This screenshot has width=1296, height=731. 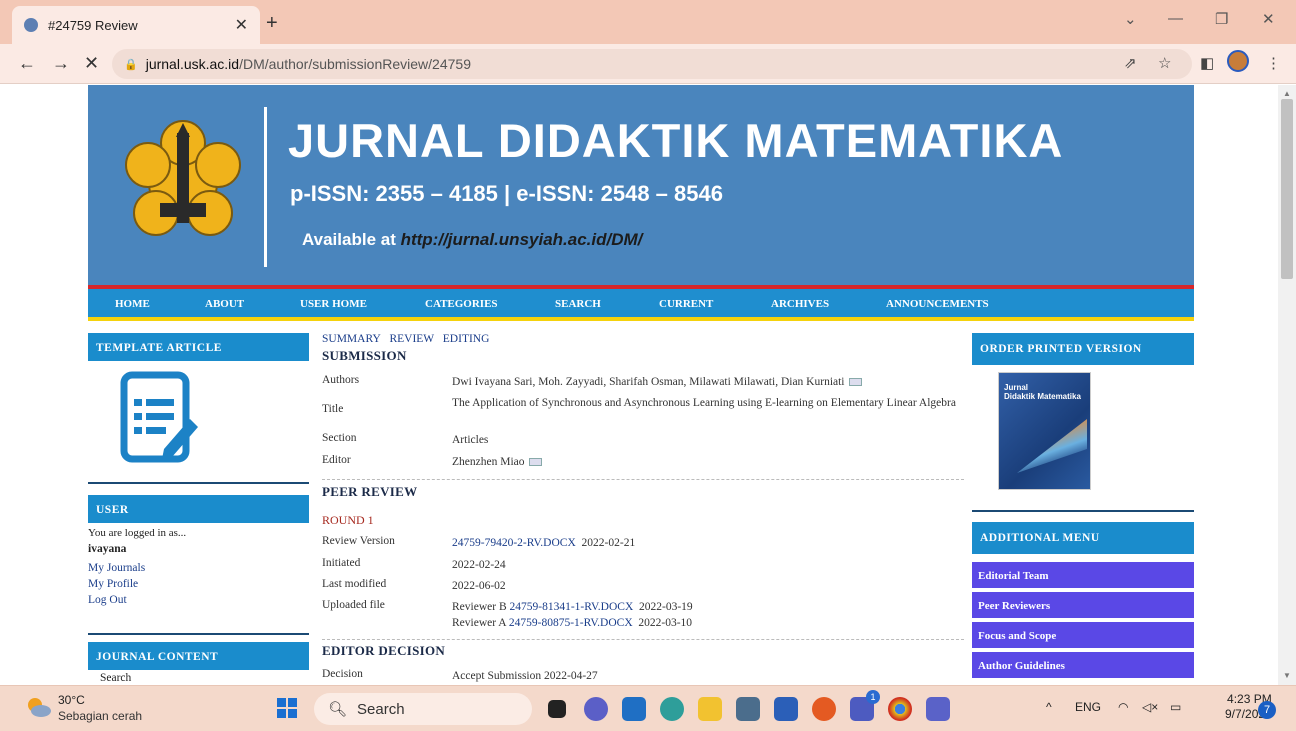 I want to click on journal-url: http://jurnal.unsyiah.ac.id/DM/, so click(x=521, y=239).